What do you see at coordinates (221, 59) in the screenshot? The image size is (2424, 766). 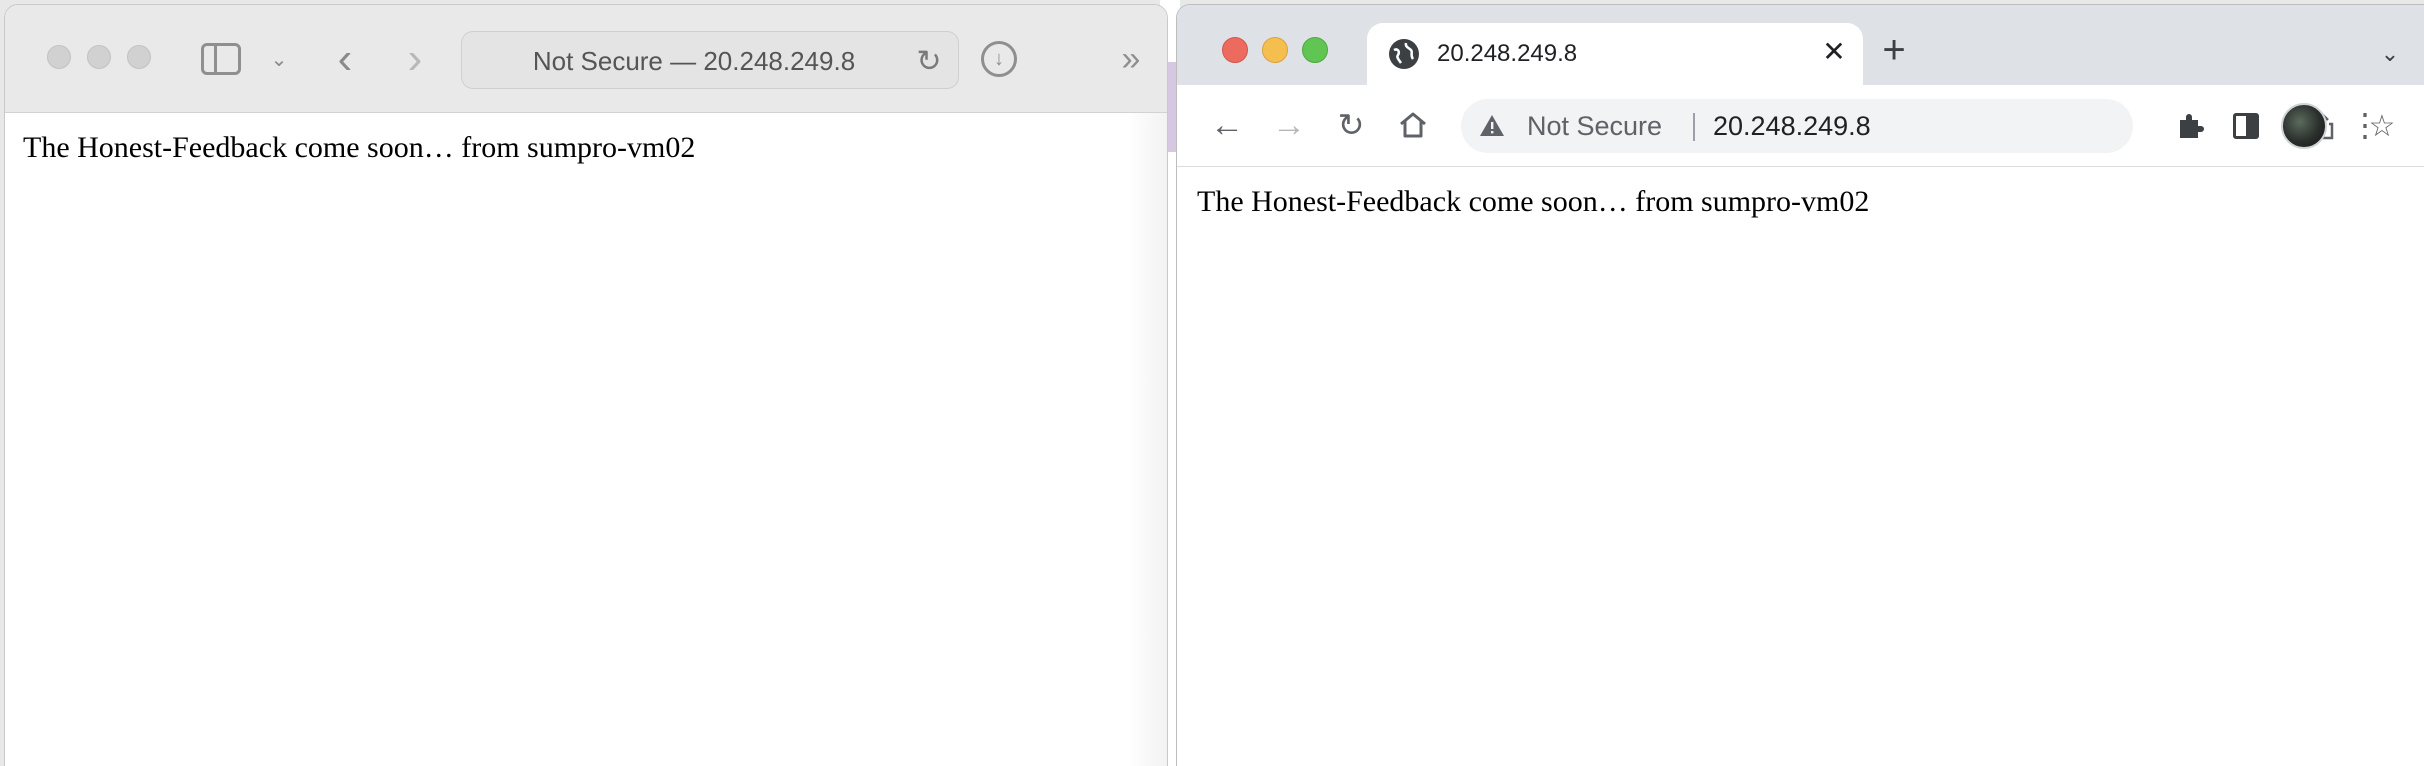 I see `sidebar-icon` at bounding box center [221, 59].